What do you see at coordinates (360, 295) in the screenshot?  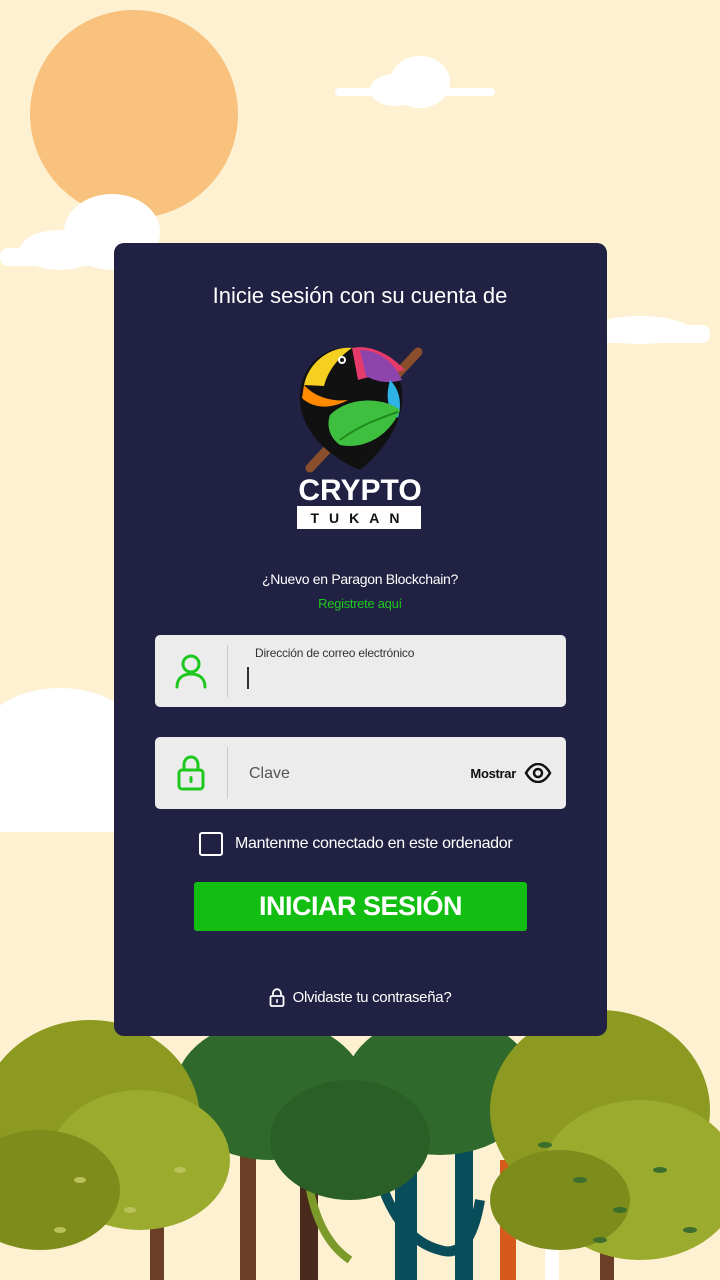 I see `login-title: Inicie sesión con su cuenta de` at bounding box center [360, 295].